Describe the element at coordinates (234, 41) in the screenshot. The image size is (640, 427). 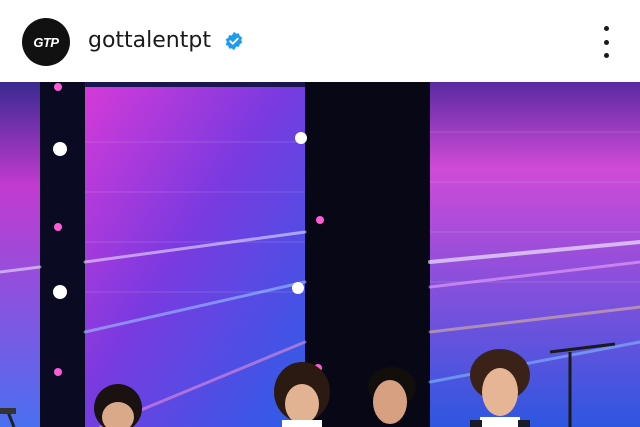
I see `verified-badge-icon` at that location.